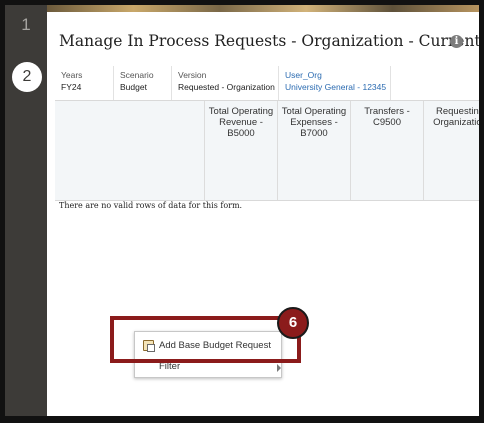  What do you see at coordinates (130, 150) in the screenshot?
I see `grid-corner-cell` at bounding box center [130, 150].